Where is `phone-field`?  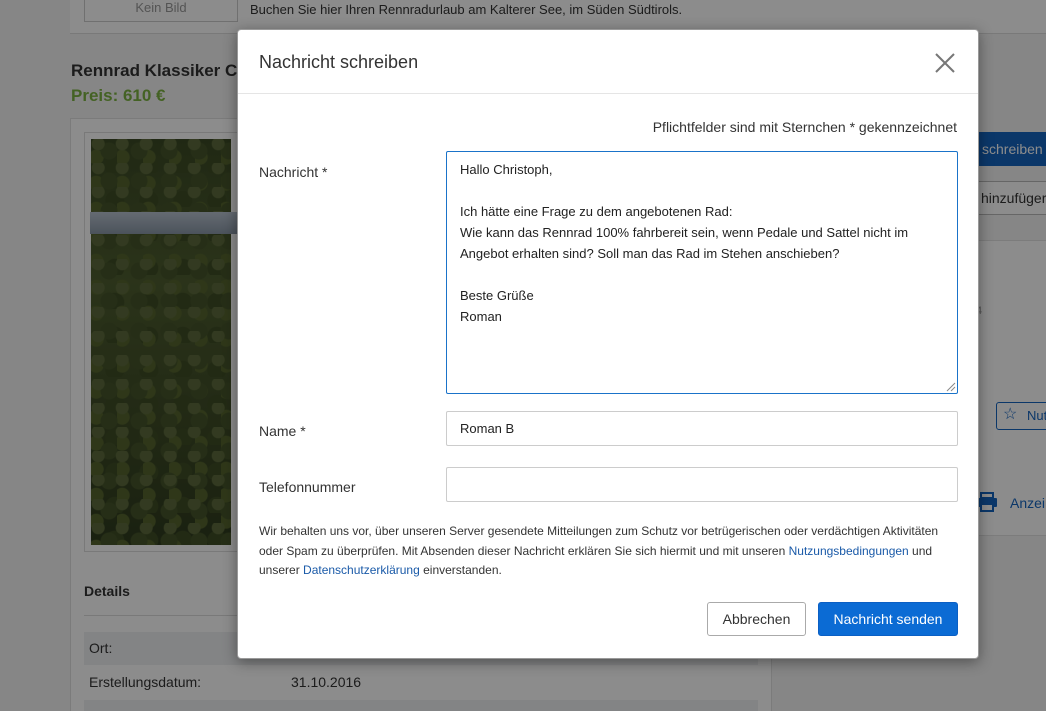
phone-field is located at coordinates (702, 484).